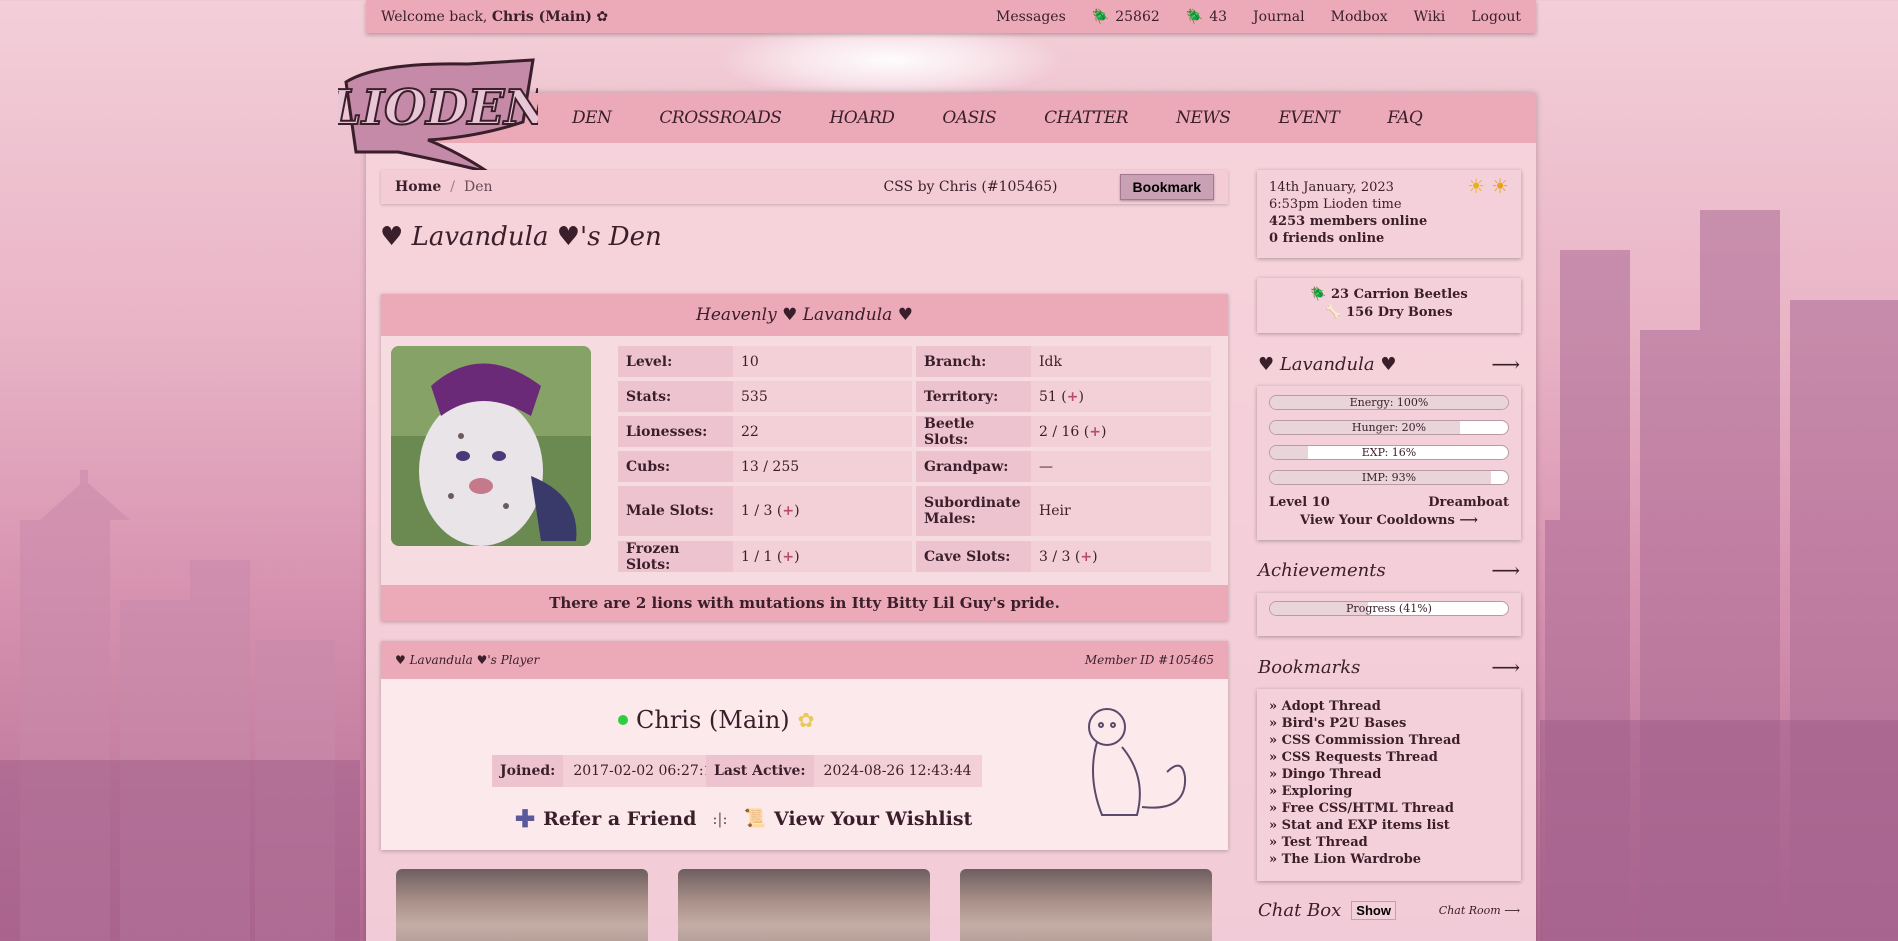 The width and height of the screenshot is (1898, 941). What do you see at coordinates (491, 446) in the screenshot?
I see `lion-portrait` at bounding box center [491, 446].